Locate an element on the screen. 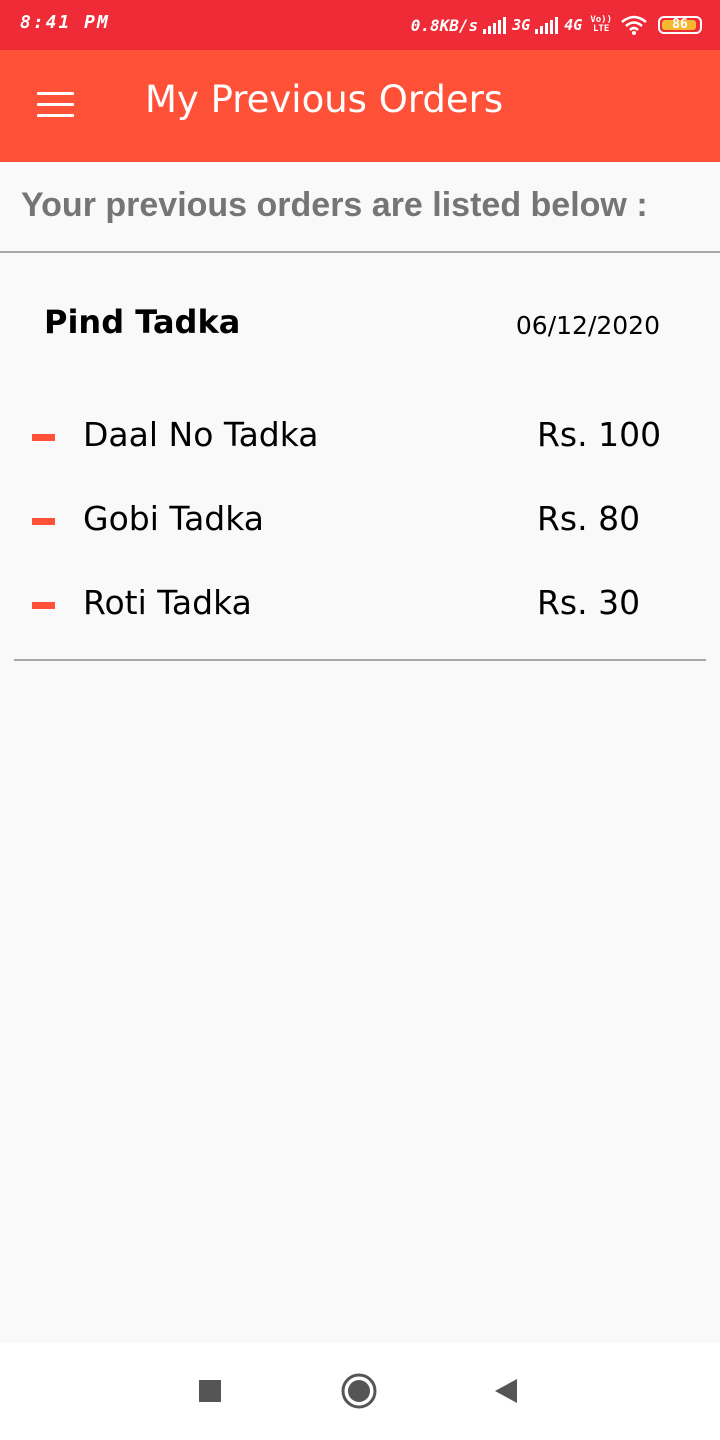 The height and width of the screenshot is (1440, 720). home-circle-icon is located at coordinates (359, 1391).